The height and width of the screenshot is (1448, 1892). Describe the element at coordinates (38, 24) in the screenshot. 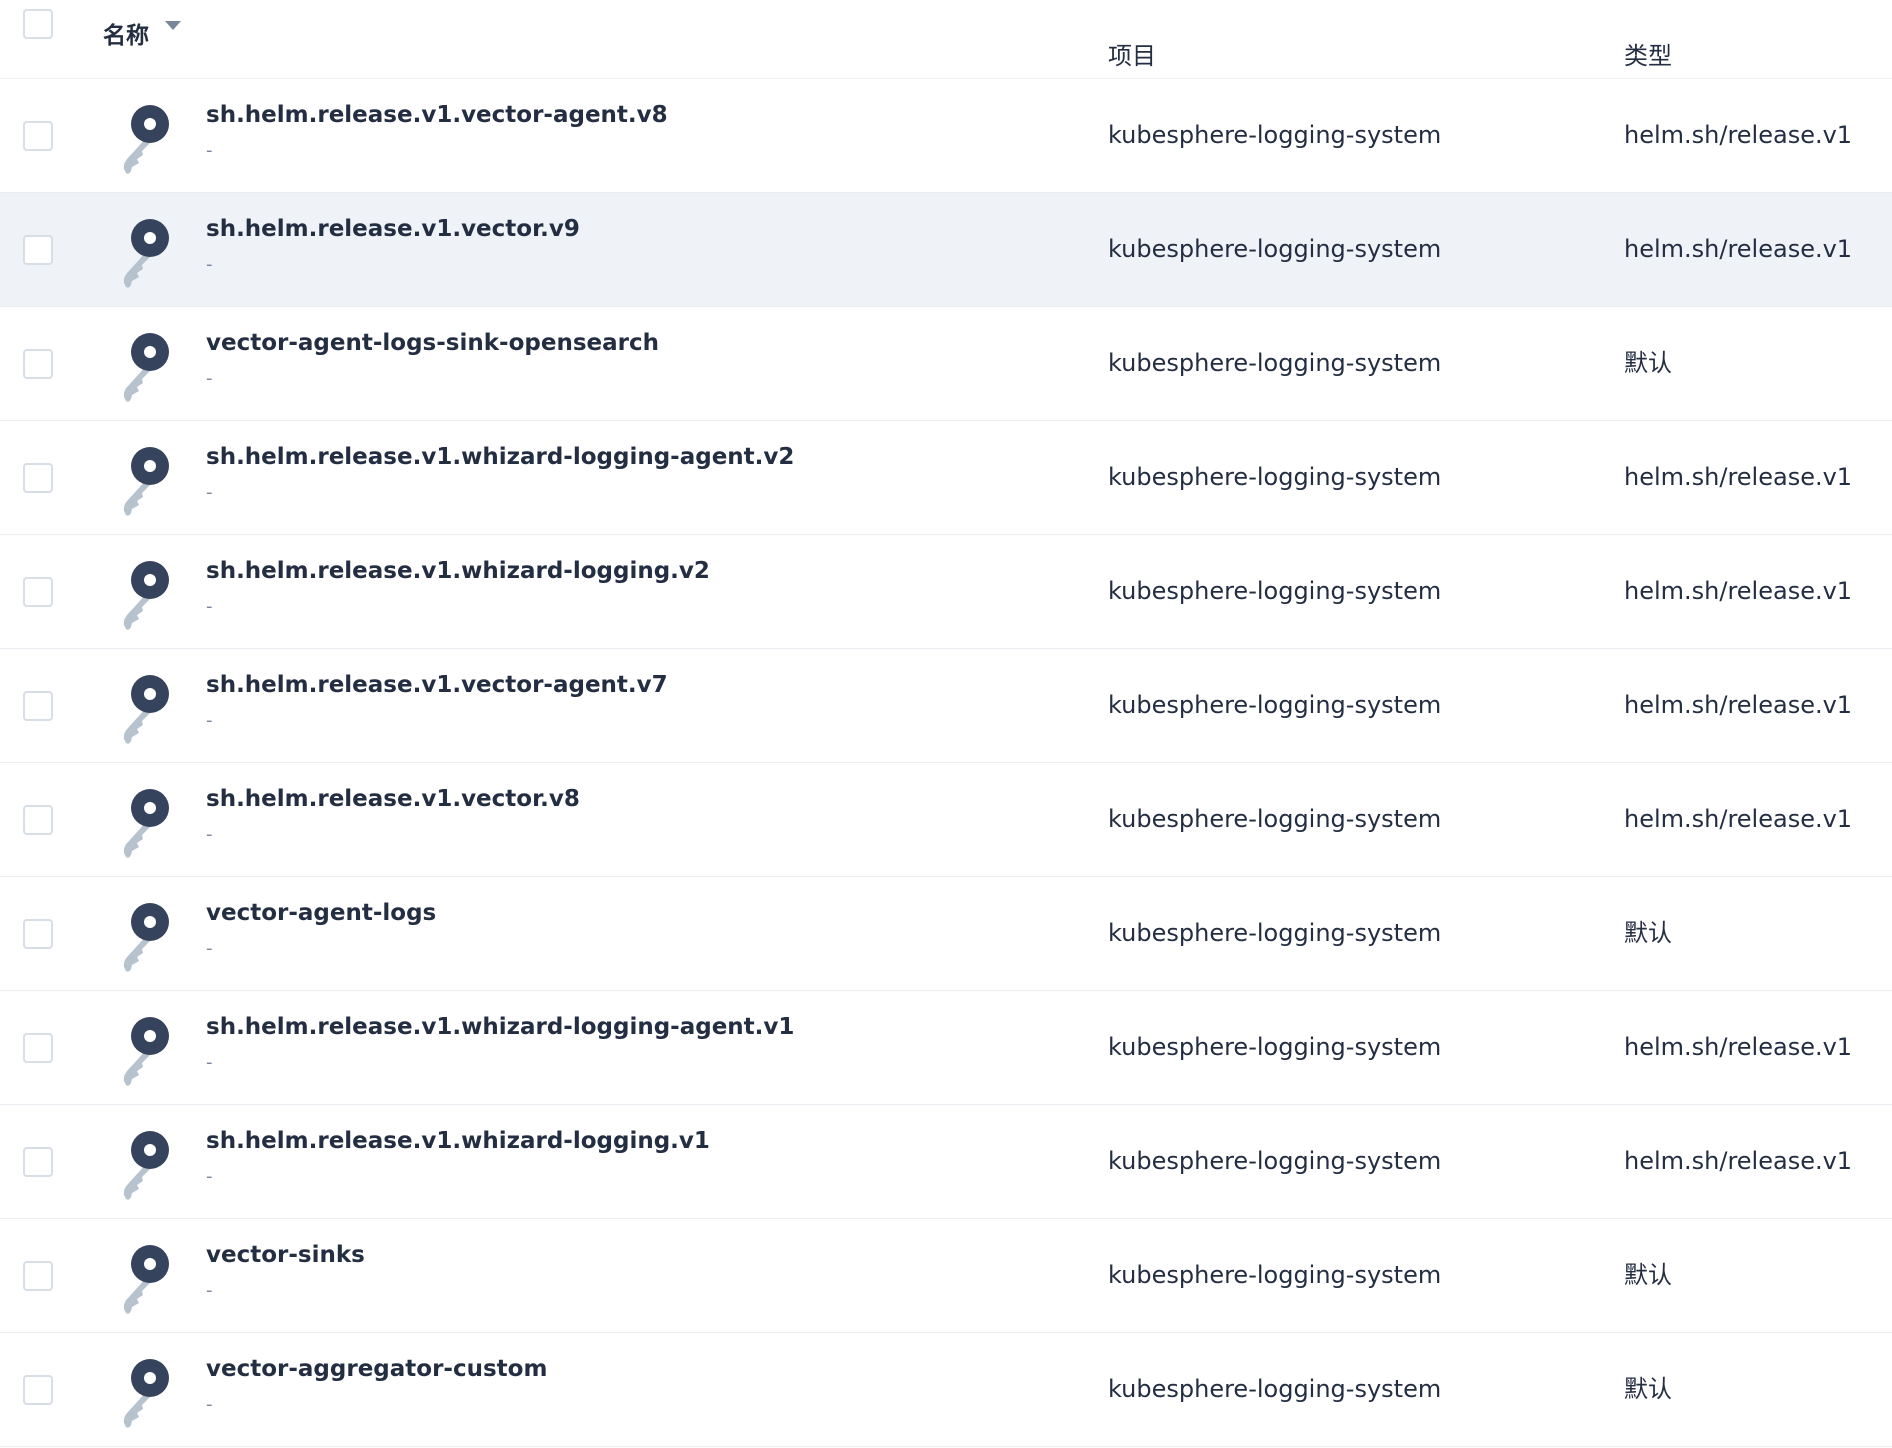

I see `select-all-checkbox` at that location.